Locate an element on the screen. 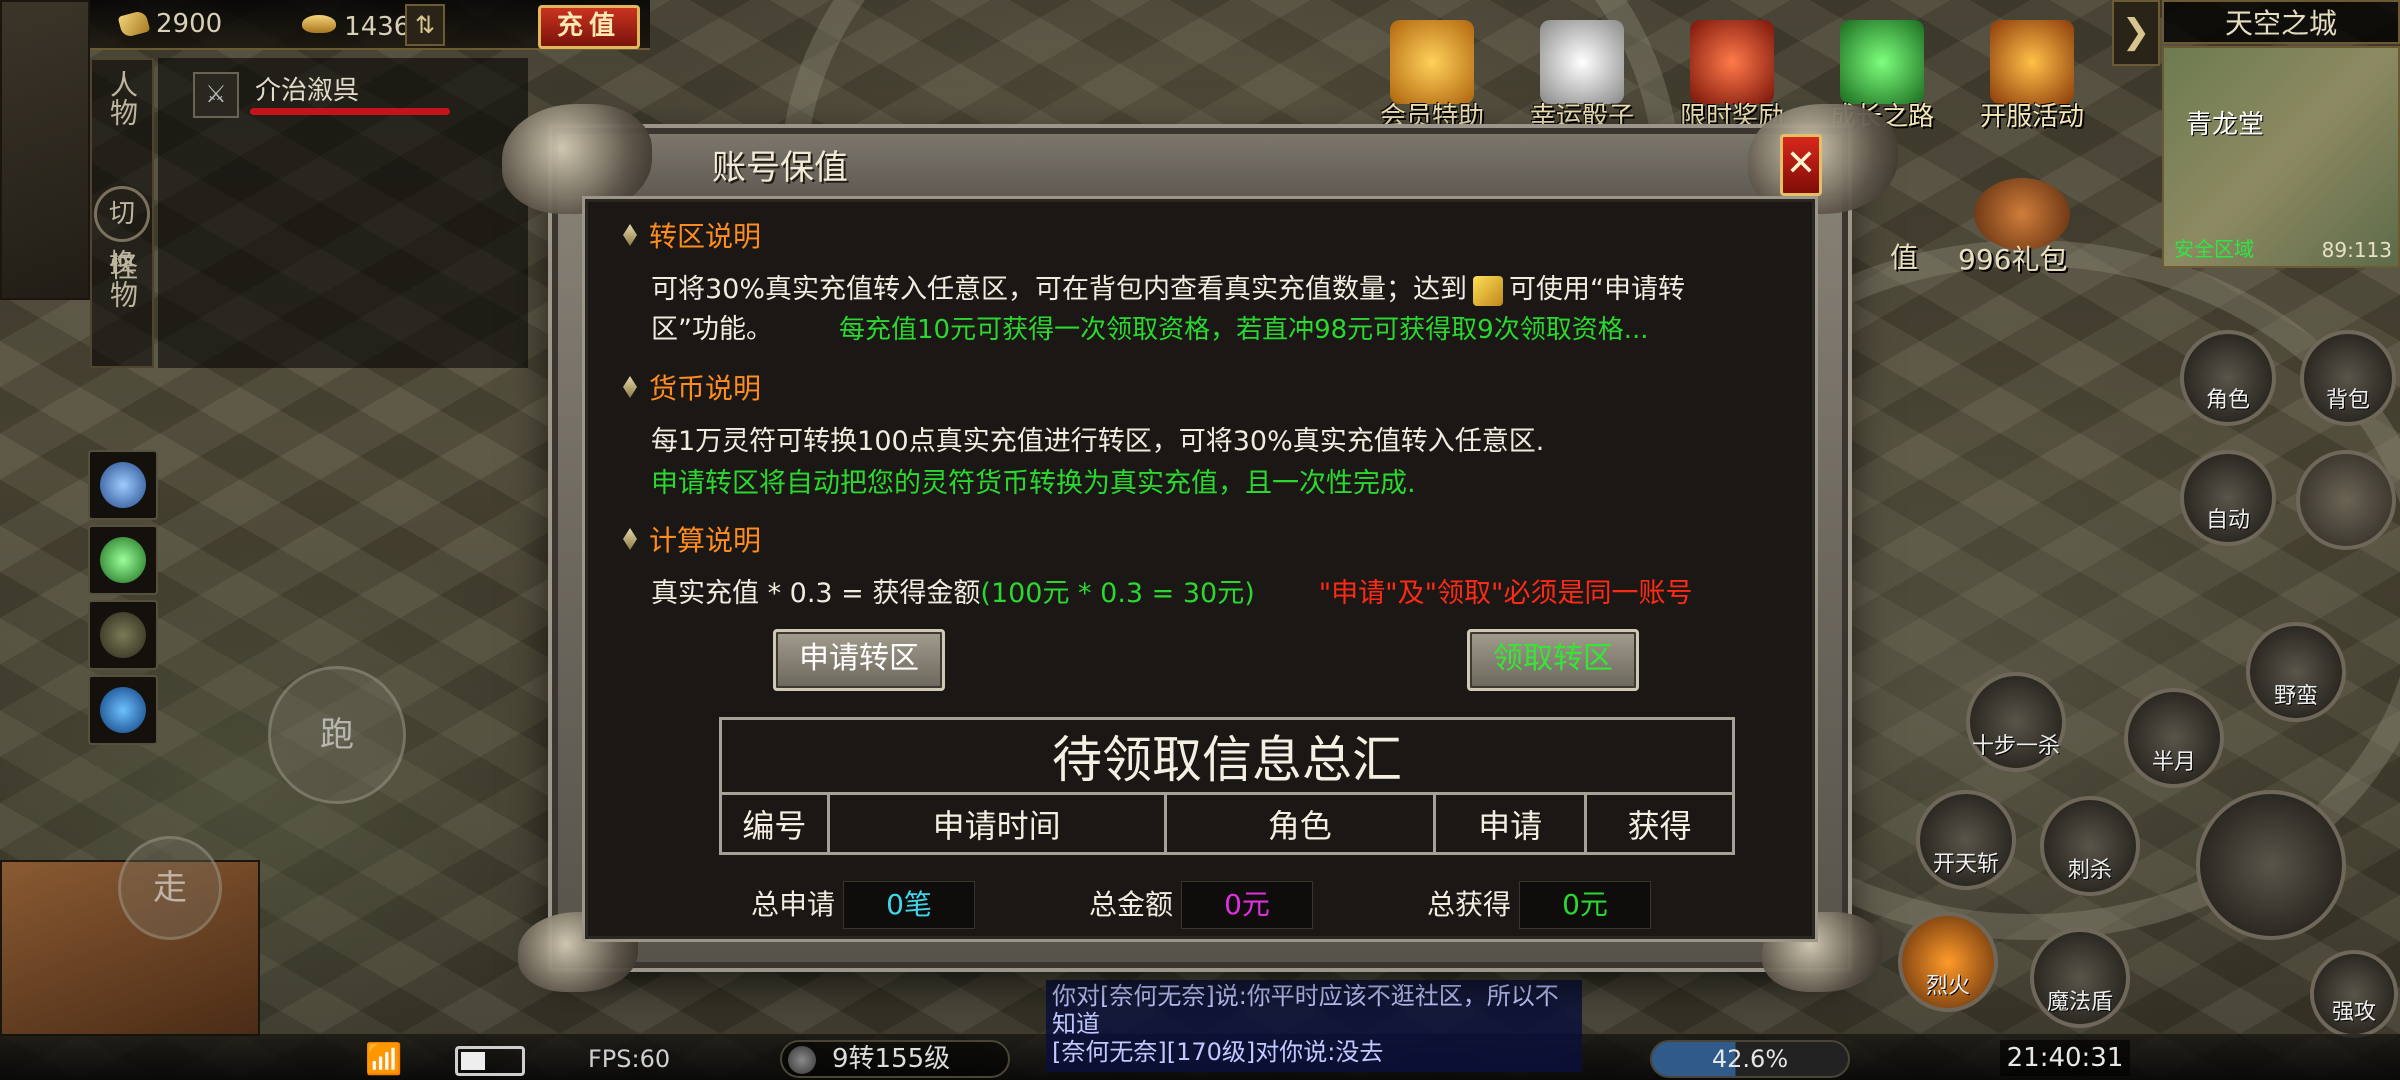  tab-character-label: 人物 is located at coordinates (122, 98).